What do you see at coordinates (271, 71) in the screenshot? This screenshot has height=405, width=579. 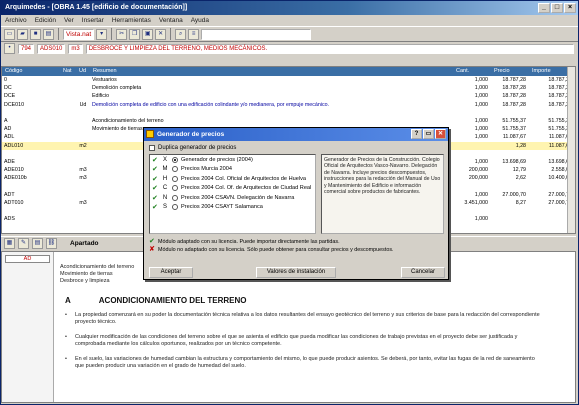 I see `col-summary: Resumen` at bounding box center [271, 71].